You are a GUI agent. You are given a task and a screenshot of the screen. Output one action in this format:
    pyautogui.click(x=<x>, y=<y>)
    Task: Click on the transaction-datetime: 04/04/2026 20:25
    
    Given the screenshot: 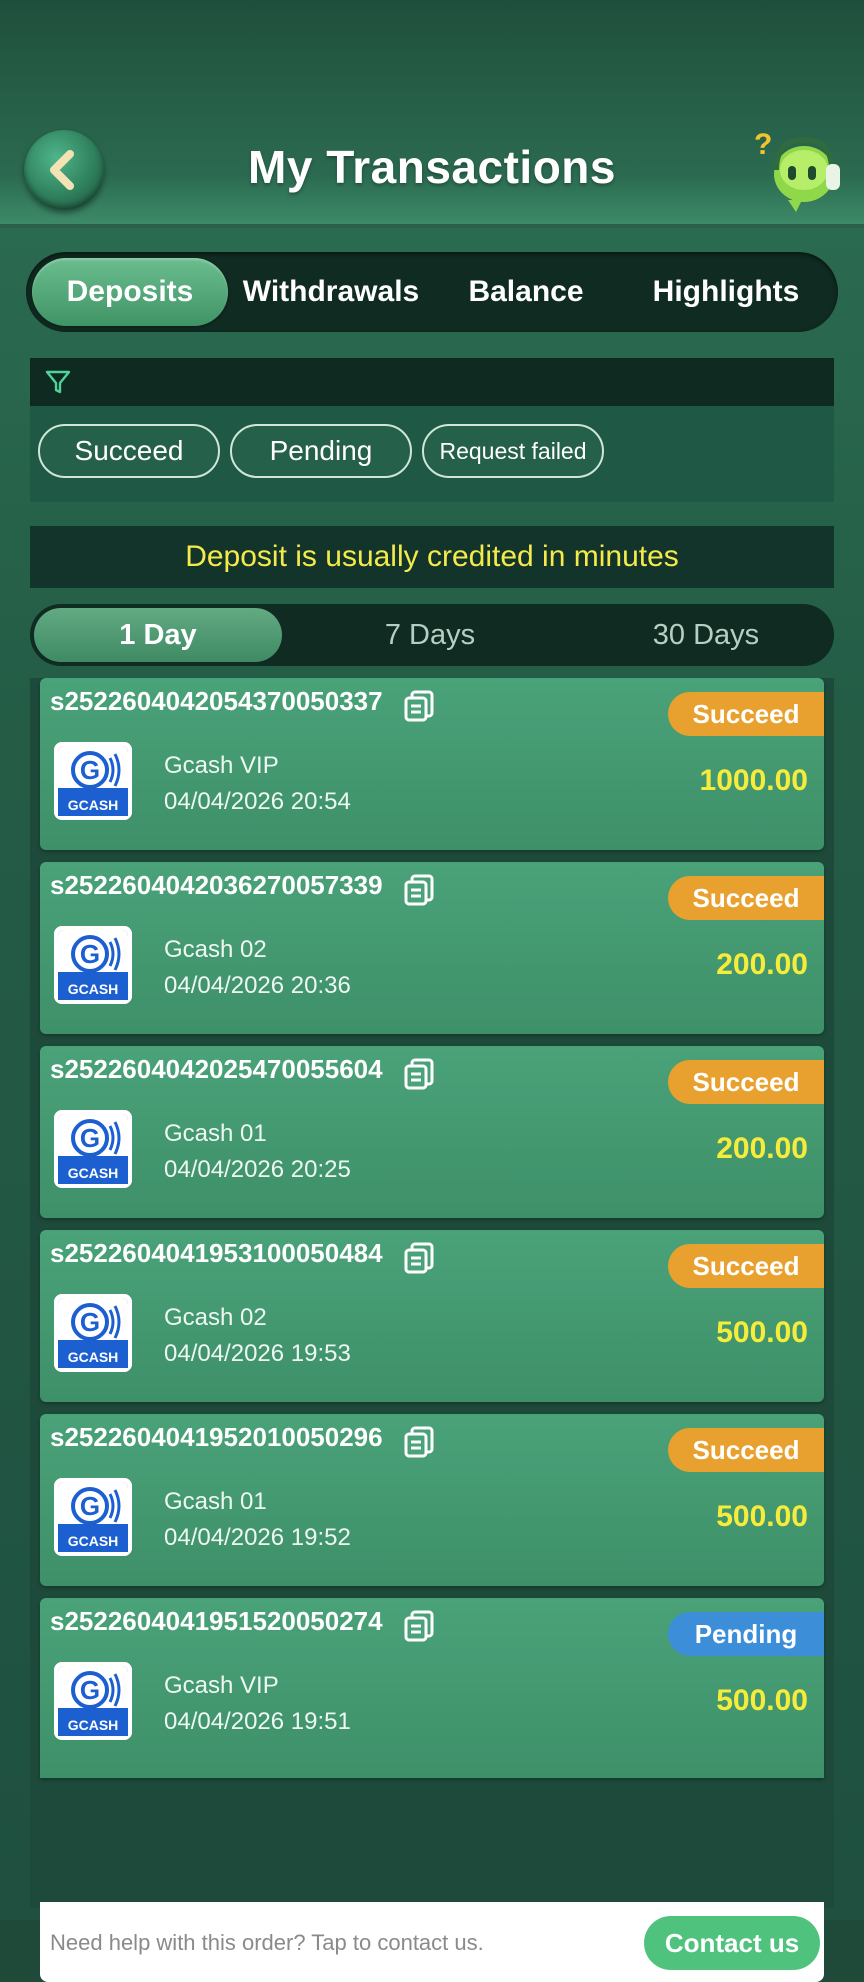 What is the action you would take?
    pyautogui.click(x=257, y=1169)
    